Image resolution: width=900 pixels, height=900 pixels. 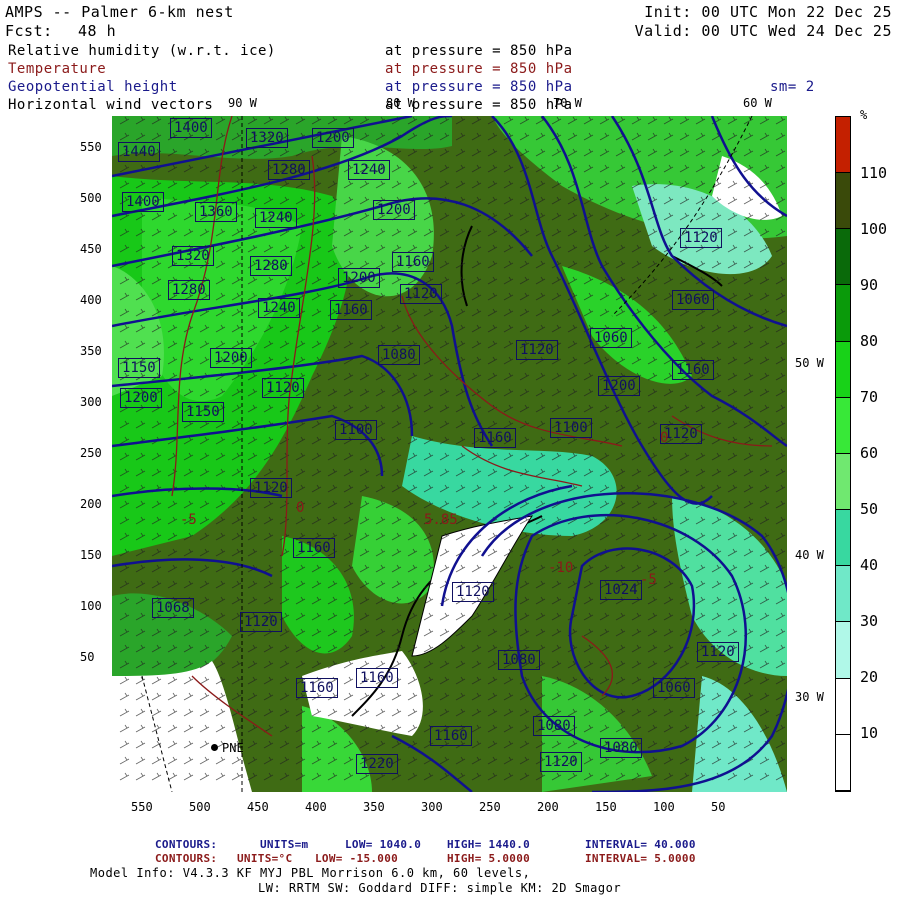 I want to click on colorbar-label: 90, so click(x=869, y=285).